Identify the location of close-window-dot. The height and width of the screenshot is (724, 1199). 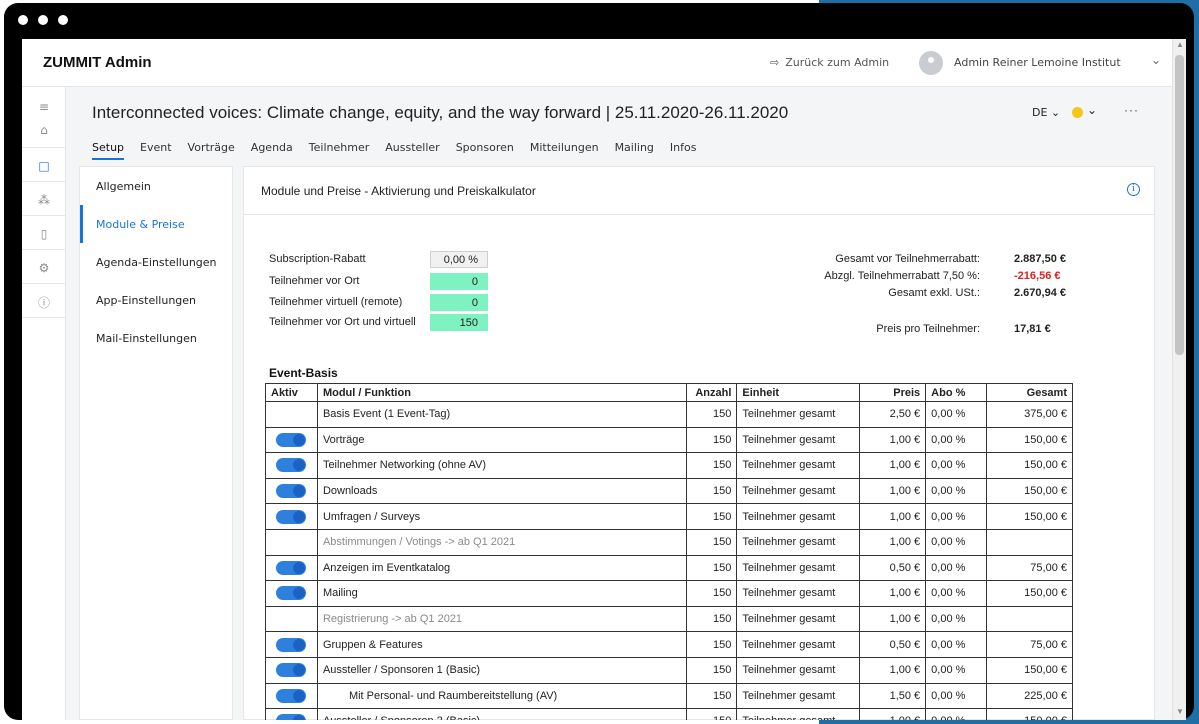
(23, 20).